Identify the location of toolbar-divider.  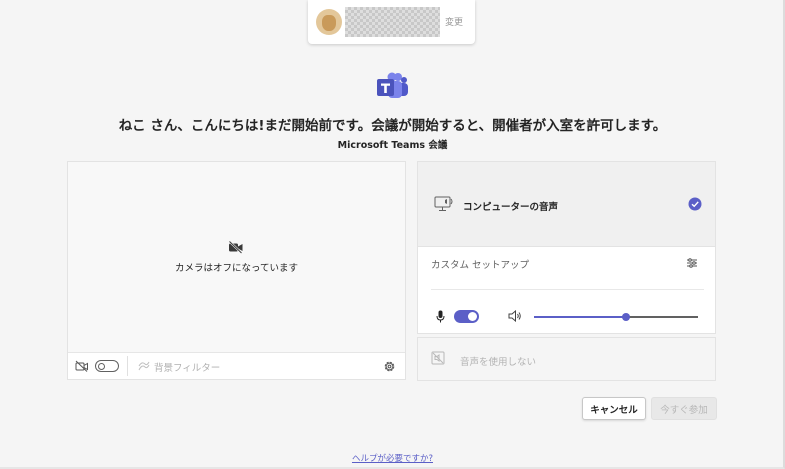
(127, 366).